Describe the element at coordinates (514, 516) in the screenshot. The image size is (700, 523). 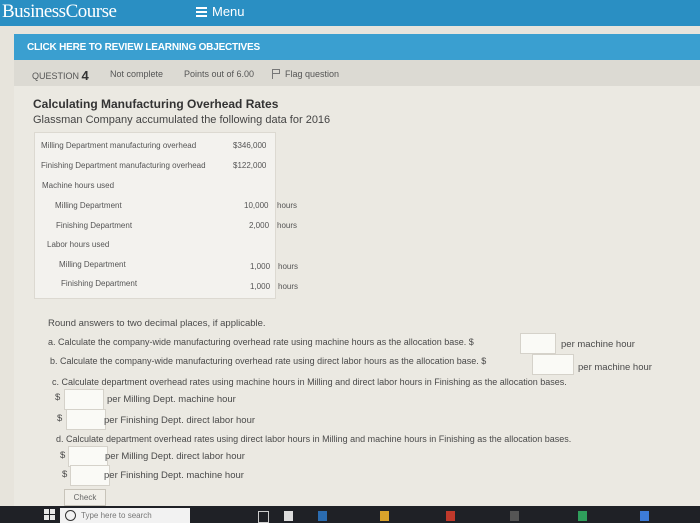
I see `store-icon` at that location.